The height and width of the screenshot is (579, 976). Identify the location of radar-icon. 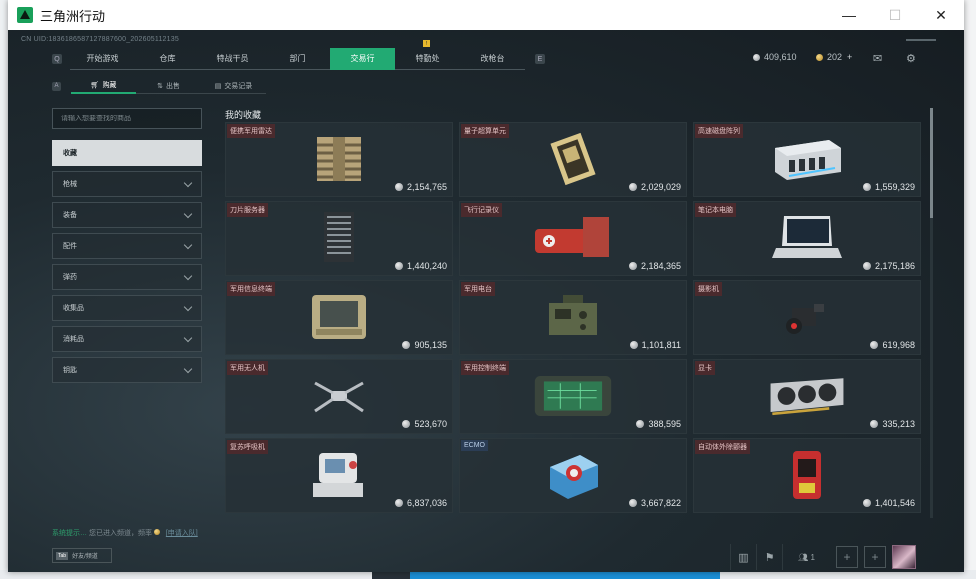
(339, 159).